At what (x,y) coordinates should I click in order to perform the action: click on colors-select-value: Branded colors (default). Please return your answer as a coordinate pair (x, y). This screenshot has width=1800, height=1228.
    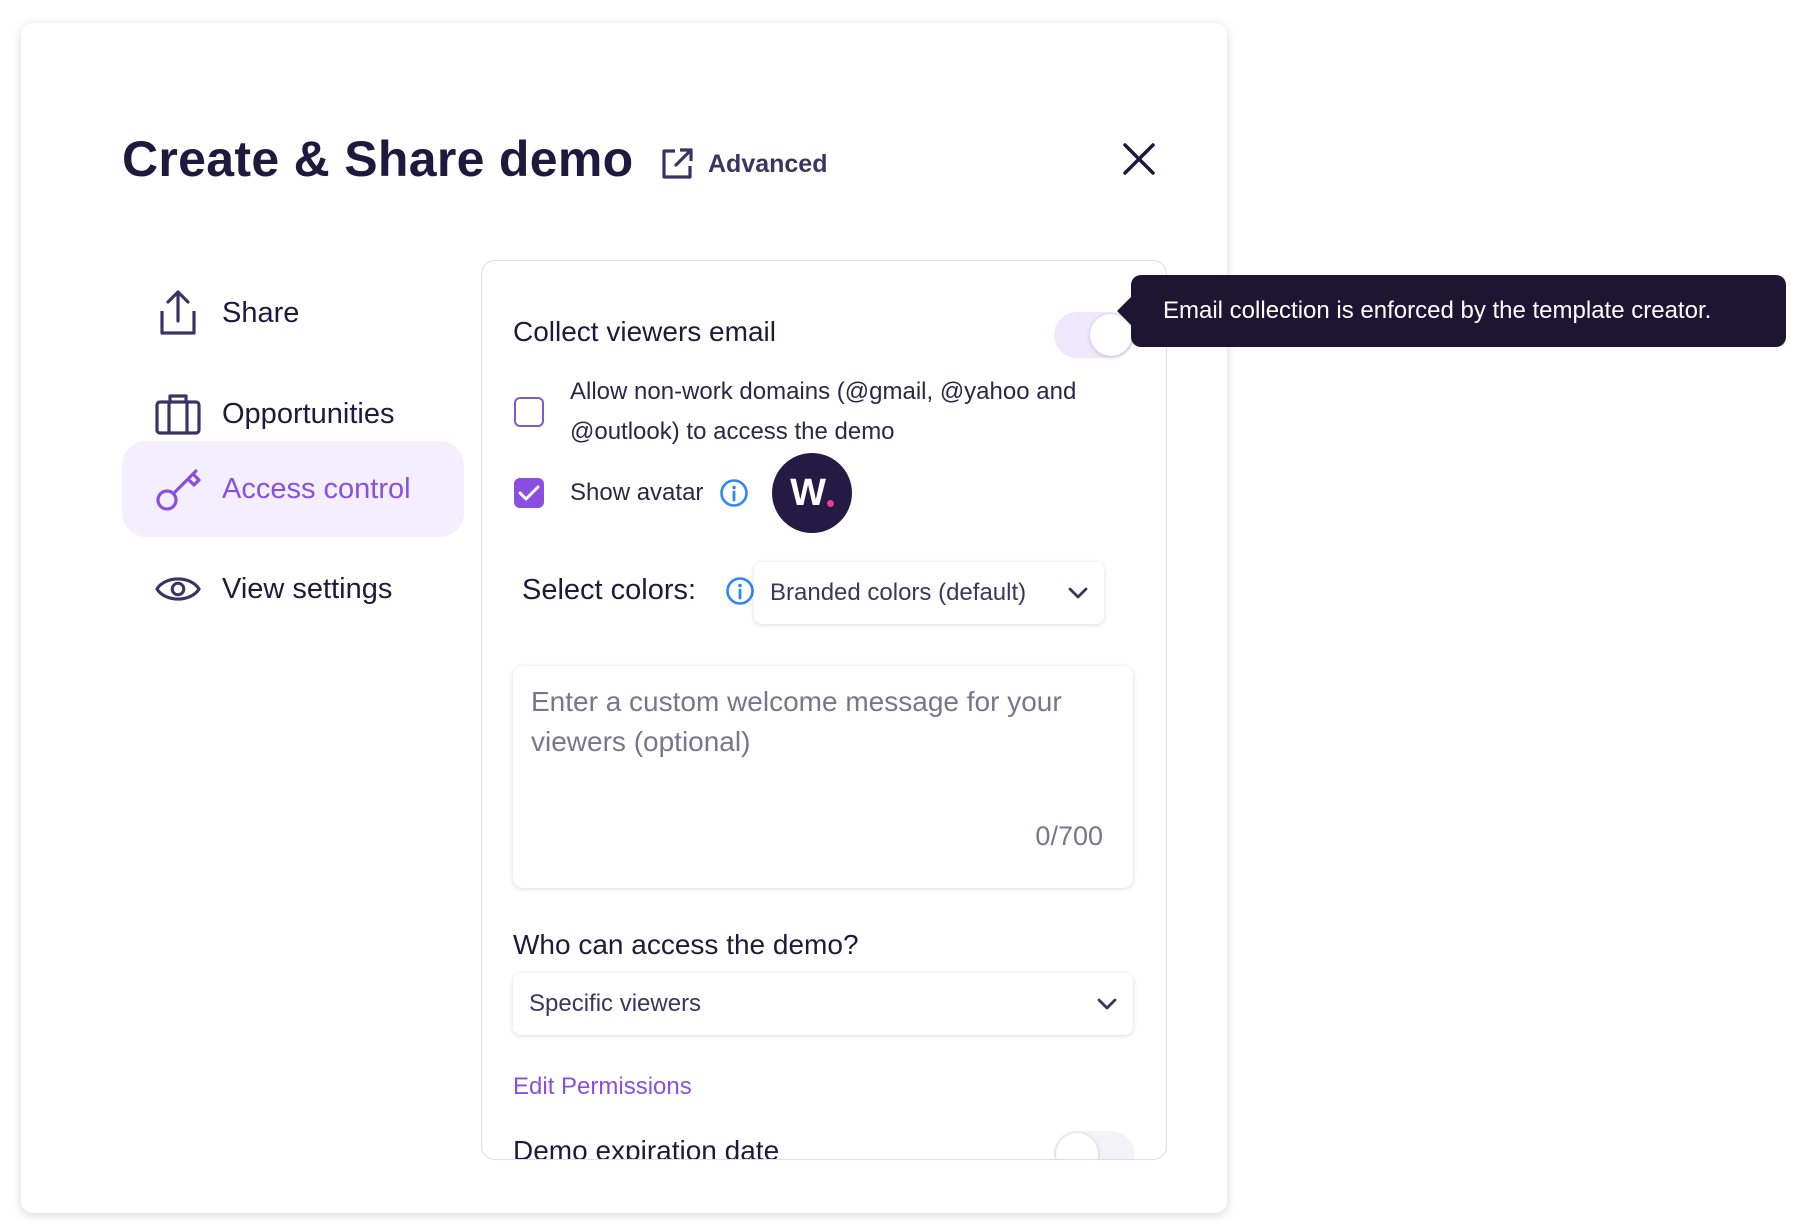
    Looking at the image, I should click on (898, 592).